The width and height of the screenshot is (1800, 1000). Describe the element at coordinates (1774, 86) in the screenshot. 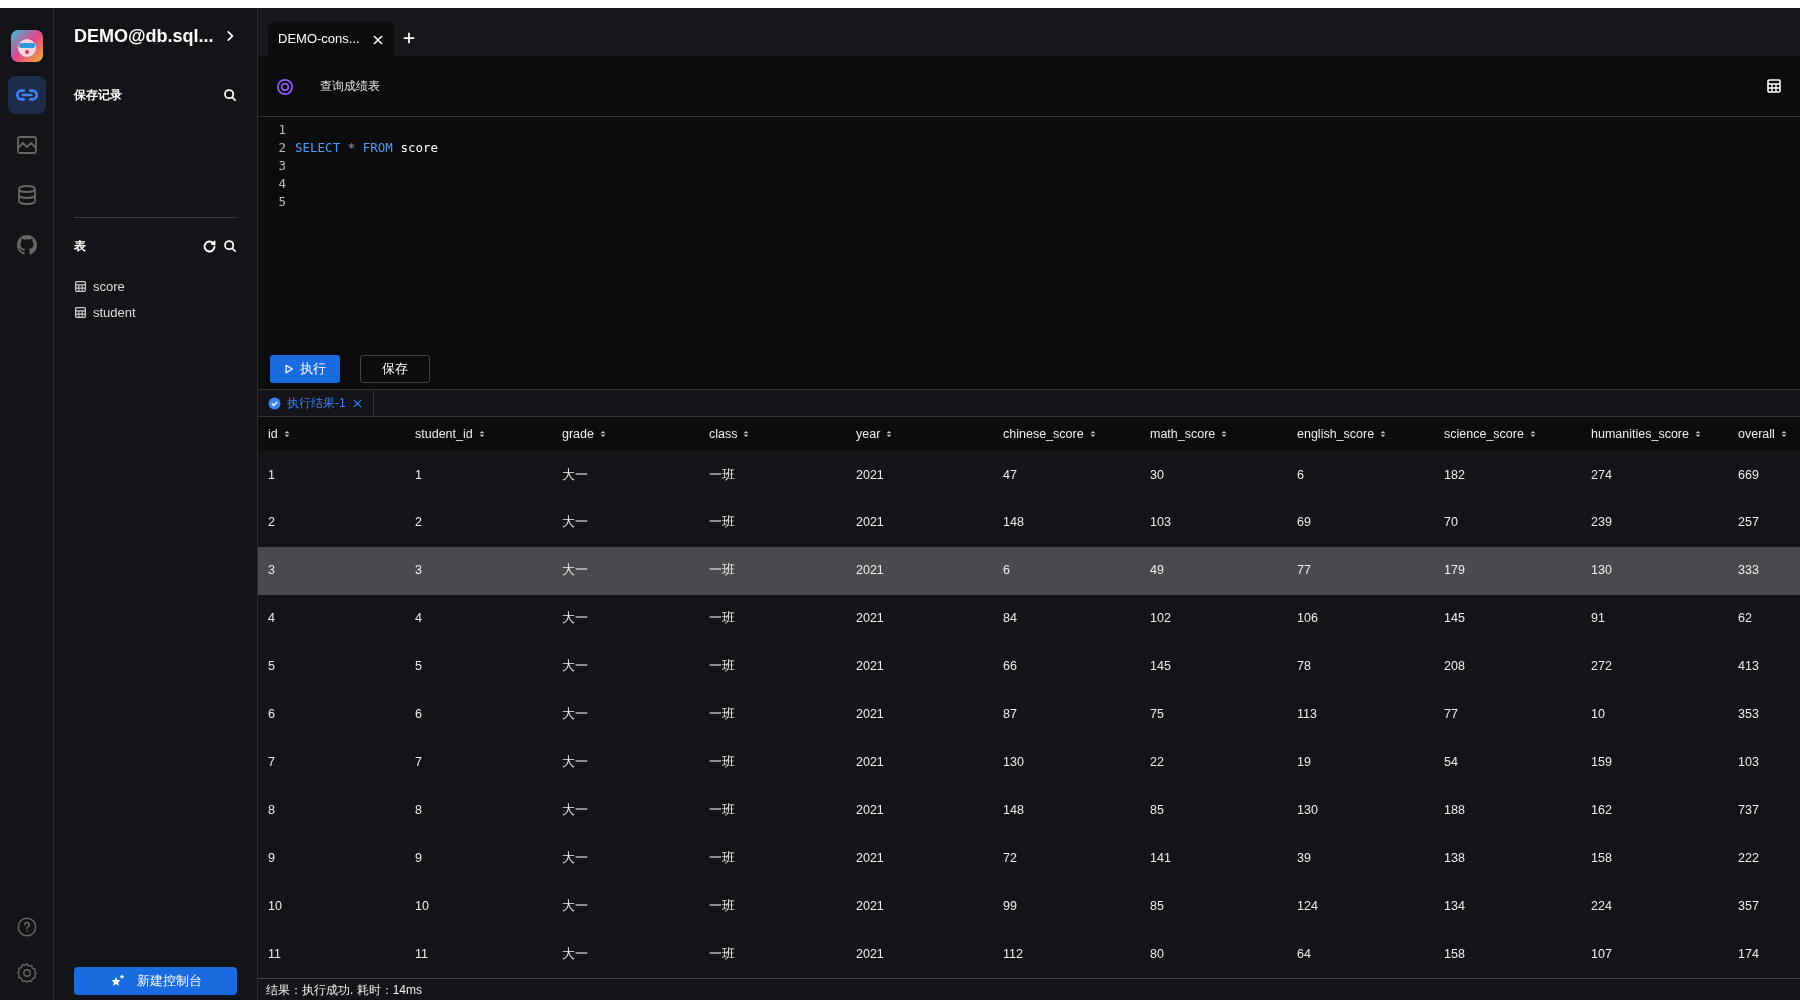

I see `table-view-icon` at that location.